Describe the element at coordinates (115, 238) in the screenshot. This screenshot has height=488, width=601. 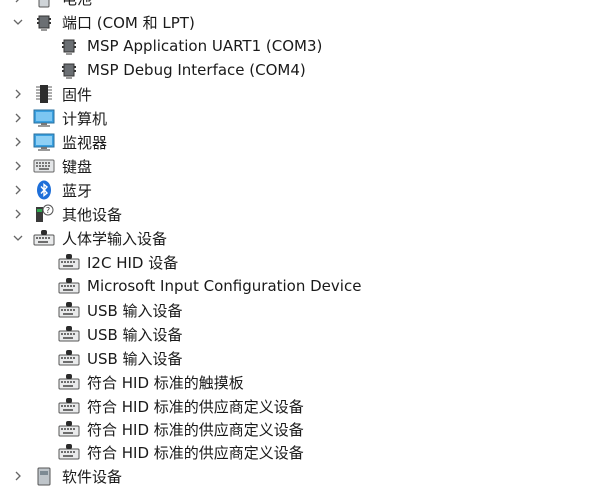
I see `tree-item-label: 人体学输入设备` at that location.